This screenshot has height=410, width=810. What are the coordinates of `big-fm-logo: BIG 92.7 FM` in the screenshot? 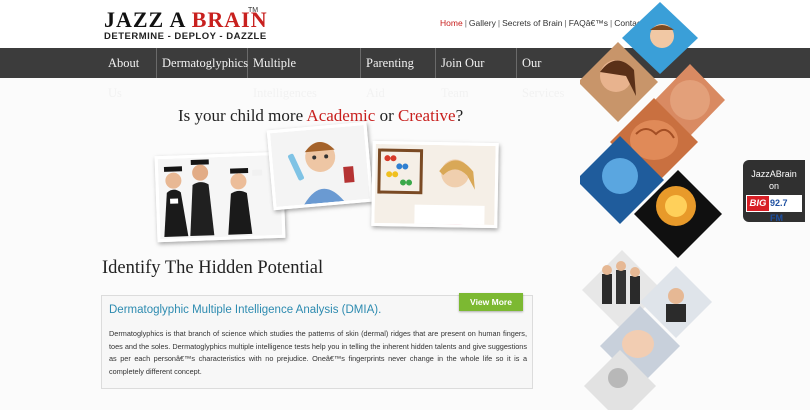 It's located at (774, 209).